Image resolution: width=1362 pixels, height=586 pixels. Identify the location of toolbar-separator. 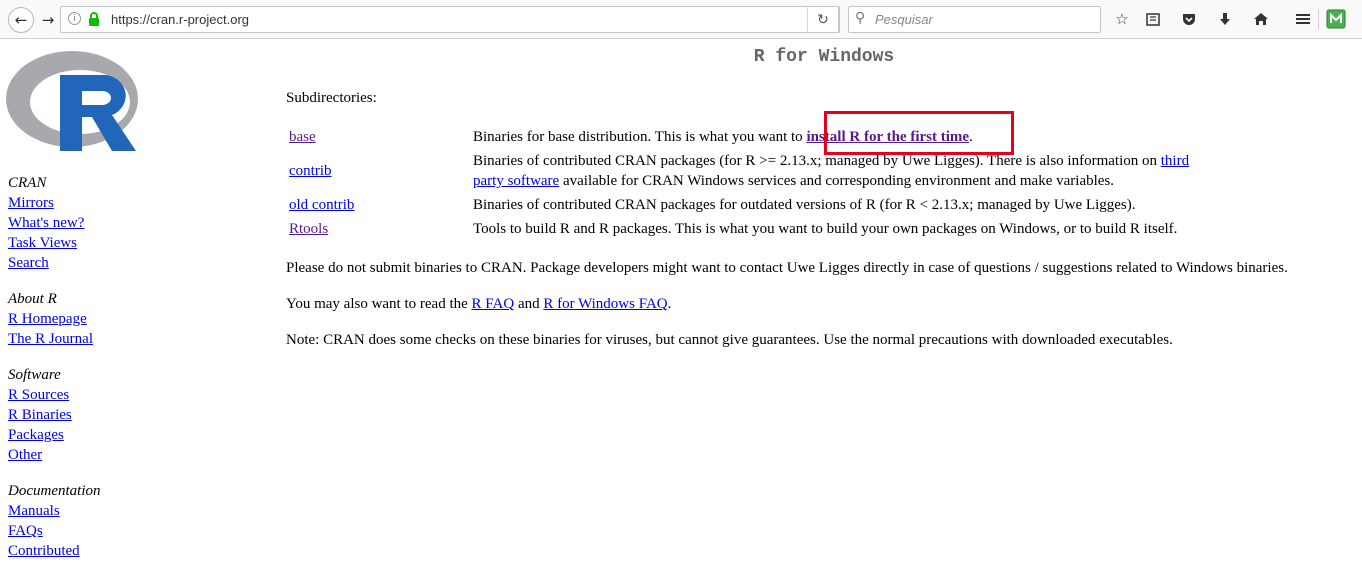
(1318, 19).